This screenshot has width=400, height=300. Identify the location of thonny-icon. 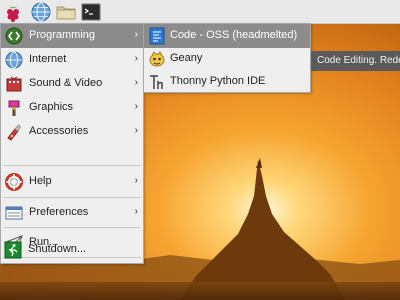
(157, 82).